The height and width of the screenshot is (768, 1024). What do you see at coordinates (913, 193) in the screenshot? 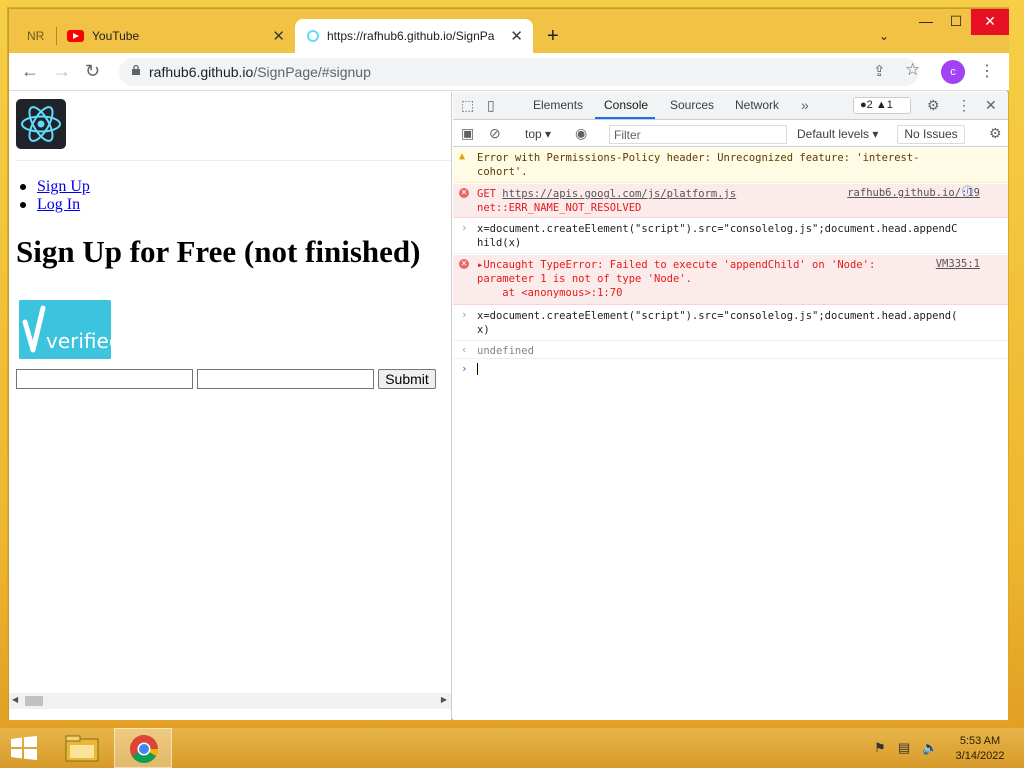
I see `source-link: rafhub6.github.io/:19` at bounding box center [913, 193].